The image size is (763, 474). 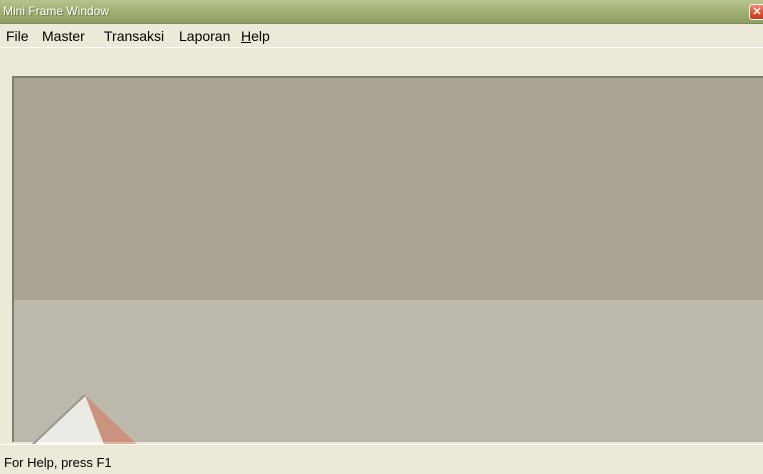 What do you see at coordinates (387, 62) in the screenshot?
I see `toolbar-area` at bounding box center [387, 62].